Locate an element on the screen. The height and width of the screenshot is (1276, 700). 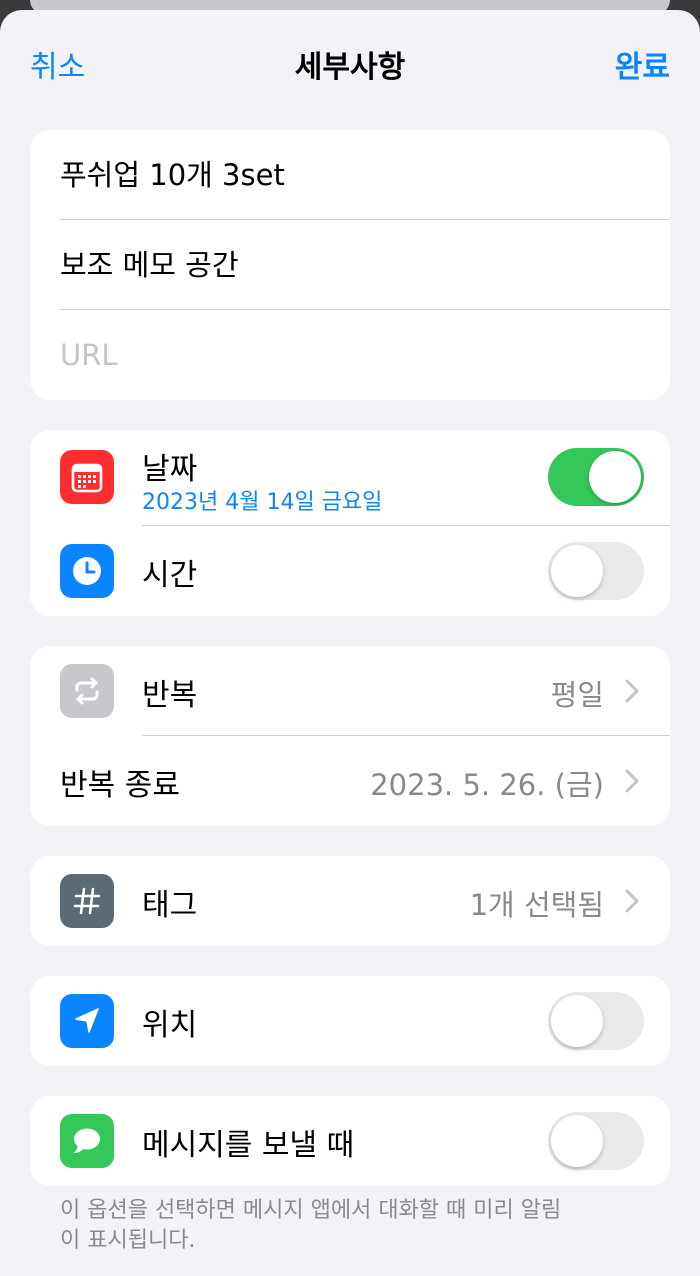
location-row: 위치 is located at coordinates (350, 1021).